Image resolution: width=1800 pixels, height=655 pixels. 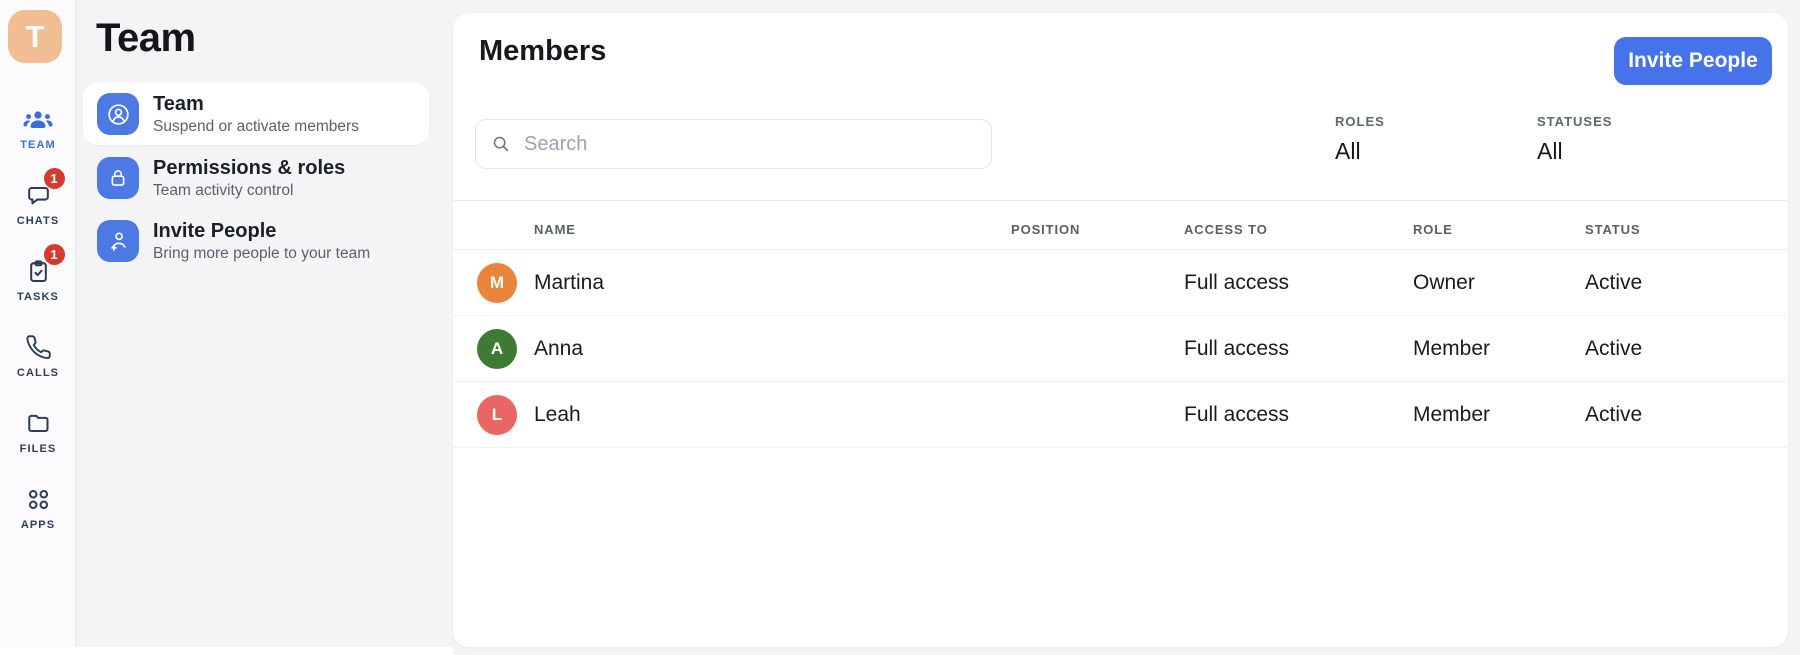 I want to click on statuses-filter-label: STATUSES, so click(x=1575, y=121).